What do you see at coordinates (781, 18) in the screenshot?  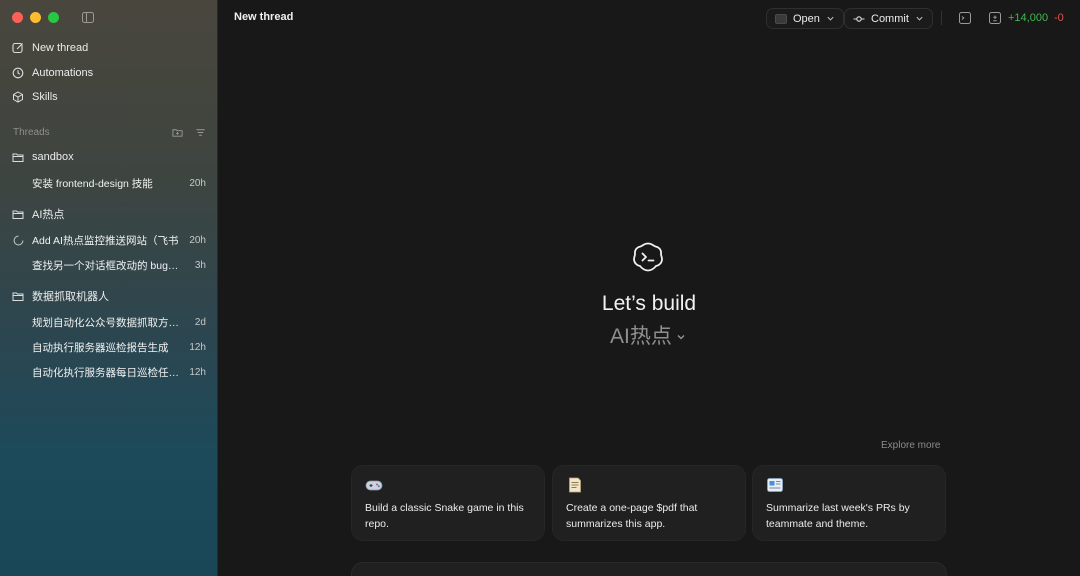 I see `terminal-icon` at bounding box center [781, 18].